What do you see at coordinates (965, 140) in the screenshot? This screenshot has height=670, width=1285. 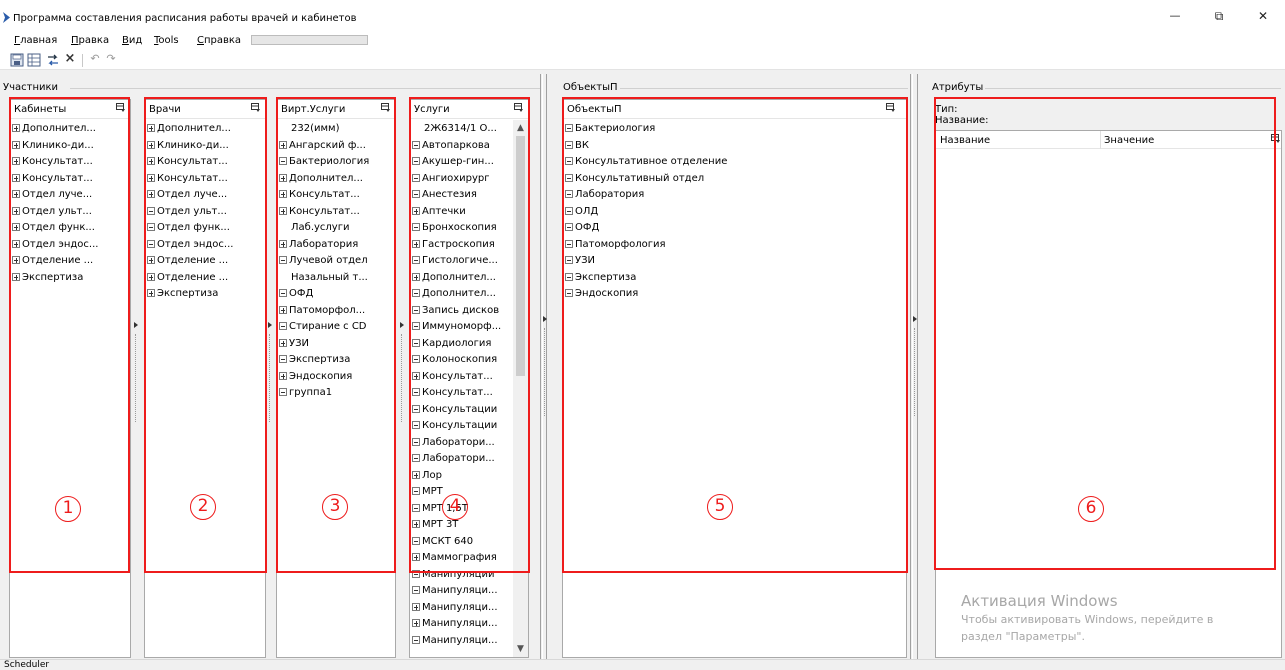 I see `attr-col-name: Название` at bounding box center [965, 140].